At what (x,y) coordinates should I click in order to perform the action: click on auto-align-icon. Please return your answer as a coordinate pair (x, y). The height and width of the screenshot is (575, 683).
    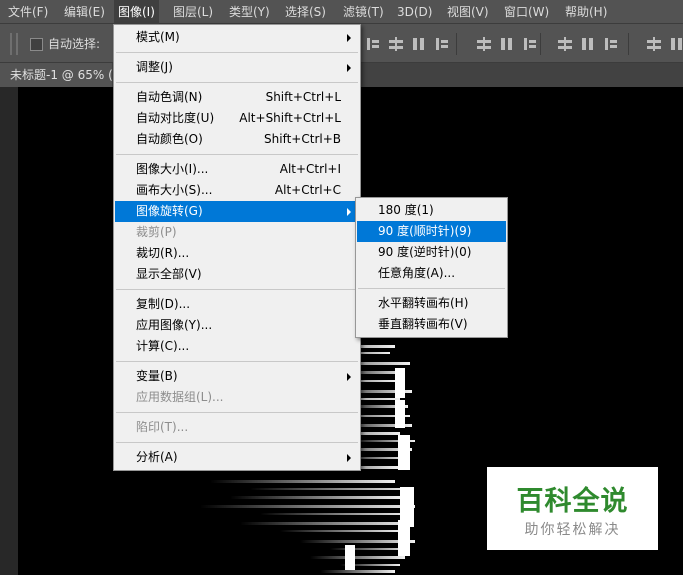
    Looking at the image, I should click on (654, 44).